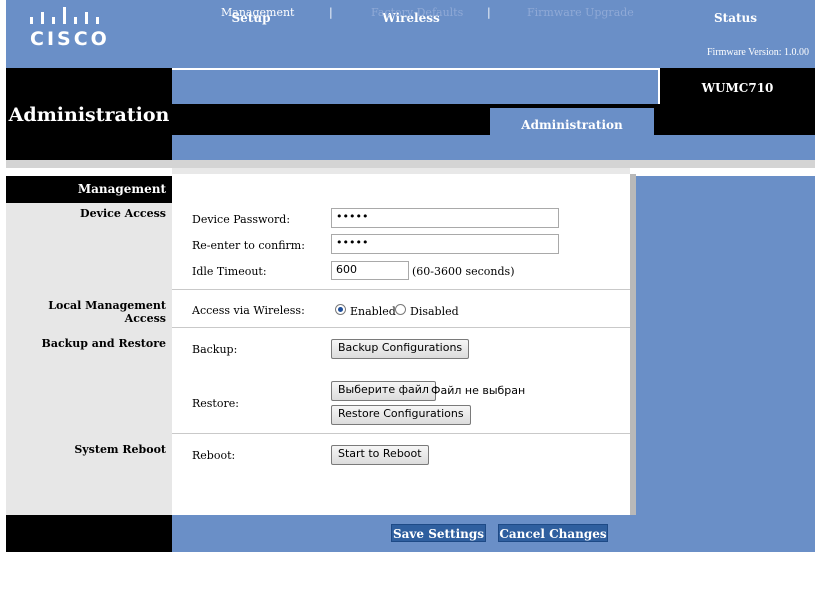 Image resolution: width=825 pixels, height=605 pixels. I want to click on firmware-version: Firmware Version: 1.0.00, so click(757, 52).